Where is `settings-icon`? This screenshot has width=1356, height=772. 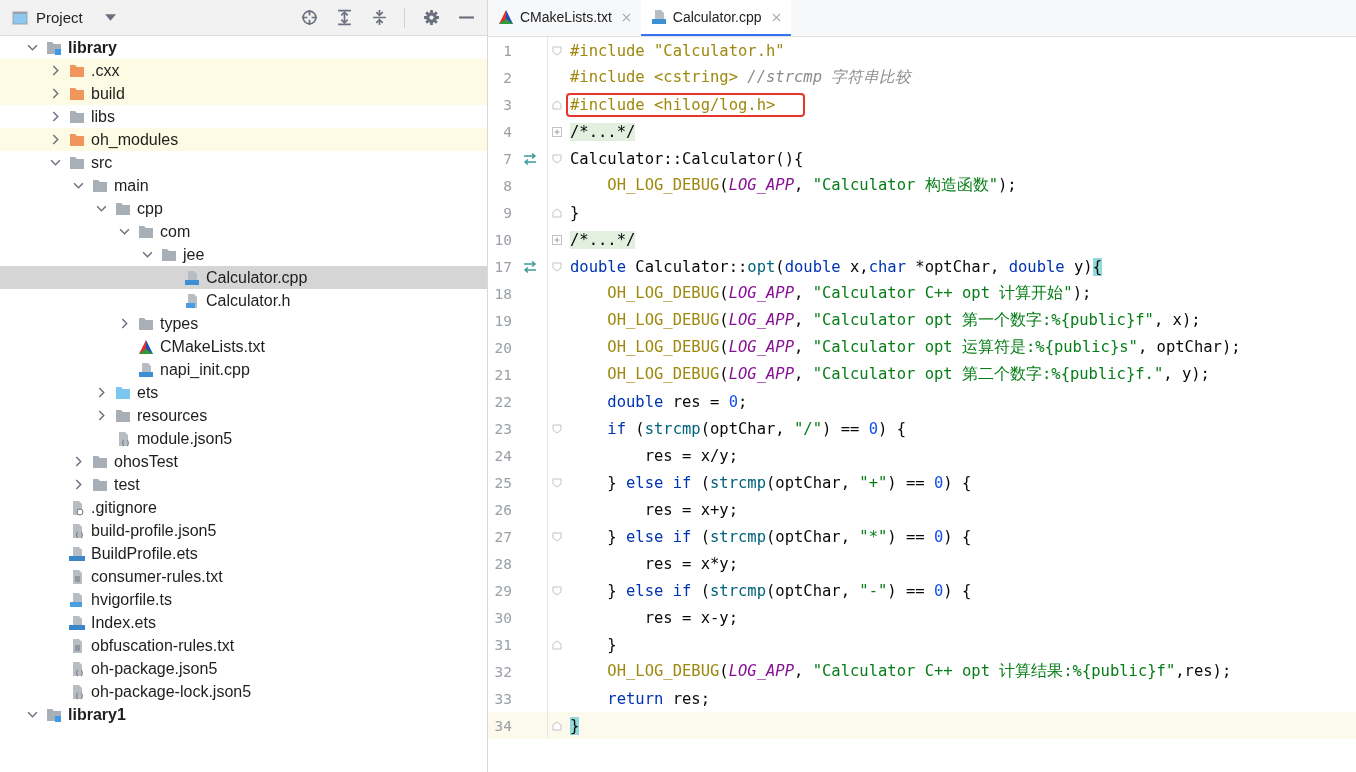
settings-icon is located at coordinates (431, 17).